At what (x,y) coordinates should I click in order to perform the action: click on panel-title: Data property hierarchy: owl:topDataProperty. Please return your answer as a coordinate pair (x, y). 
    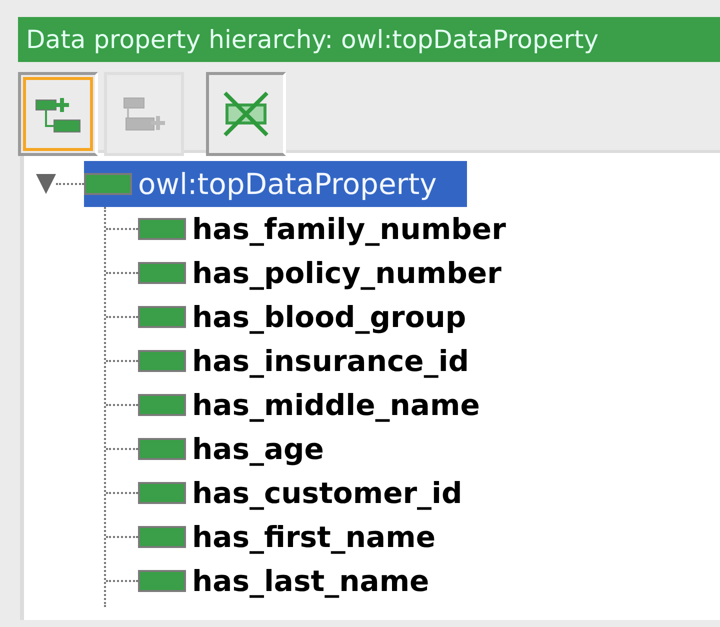
    Looking at the image, I should click on (369, 39).